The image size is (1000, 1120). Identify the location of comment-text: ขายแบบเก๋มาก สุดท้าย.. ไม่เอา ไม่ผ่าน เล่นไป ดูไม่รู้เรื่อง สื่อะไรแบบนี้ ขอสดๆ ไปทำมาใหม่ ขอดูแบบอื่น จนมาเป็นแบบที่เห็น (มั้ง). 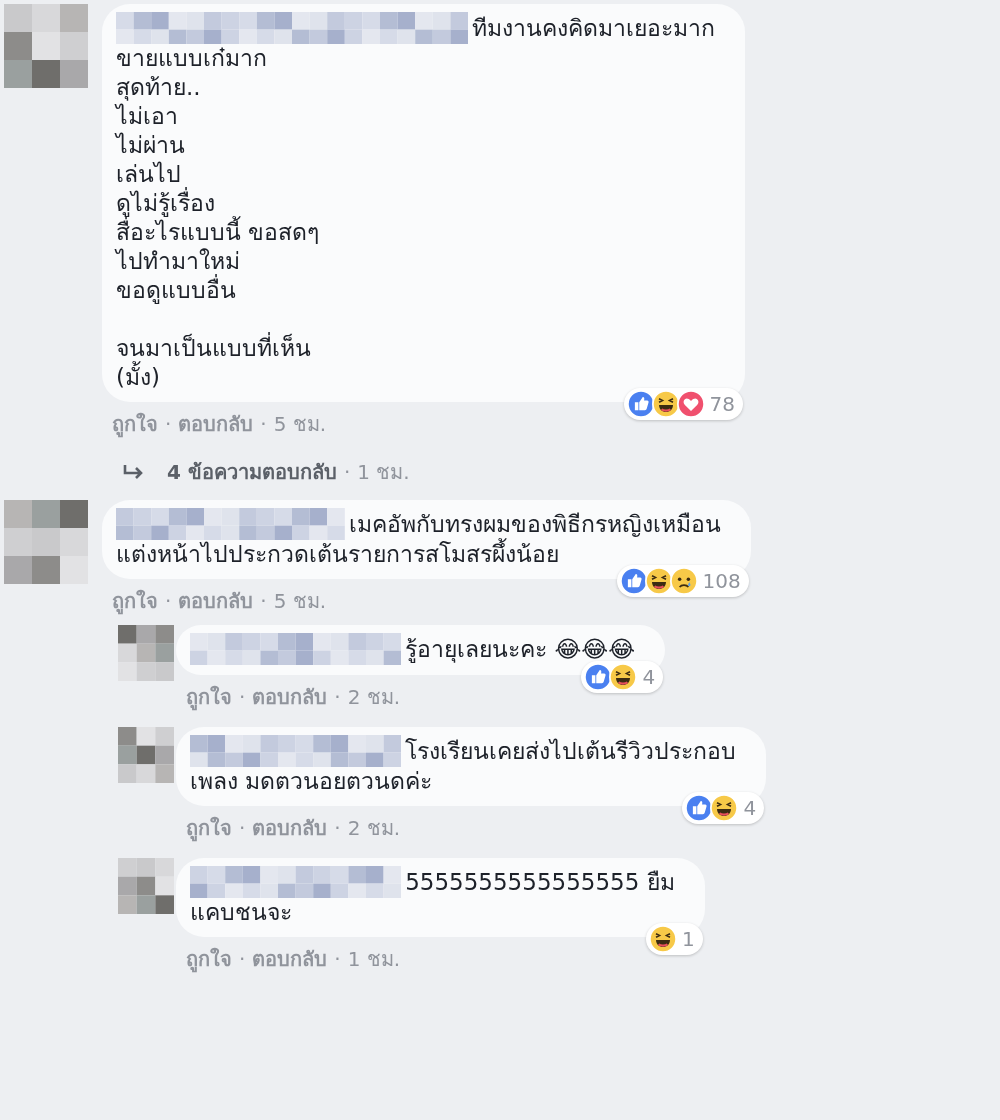
(218, 218).